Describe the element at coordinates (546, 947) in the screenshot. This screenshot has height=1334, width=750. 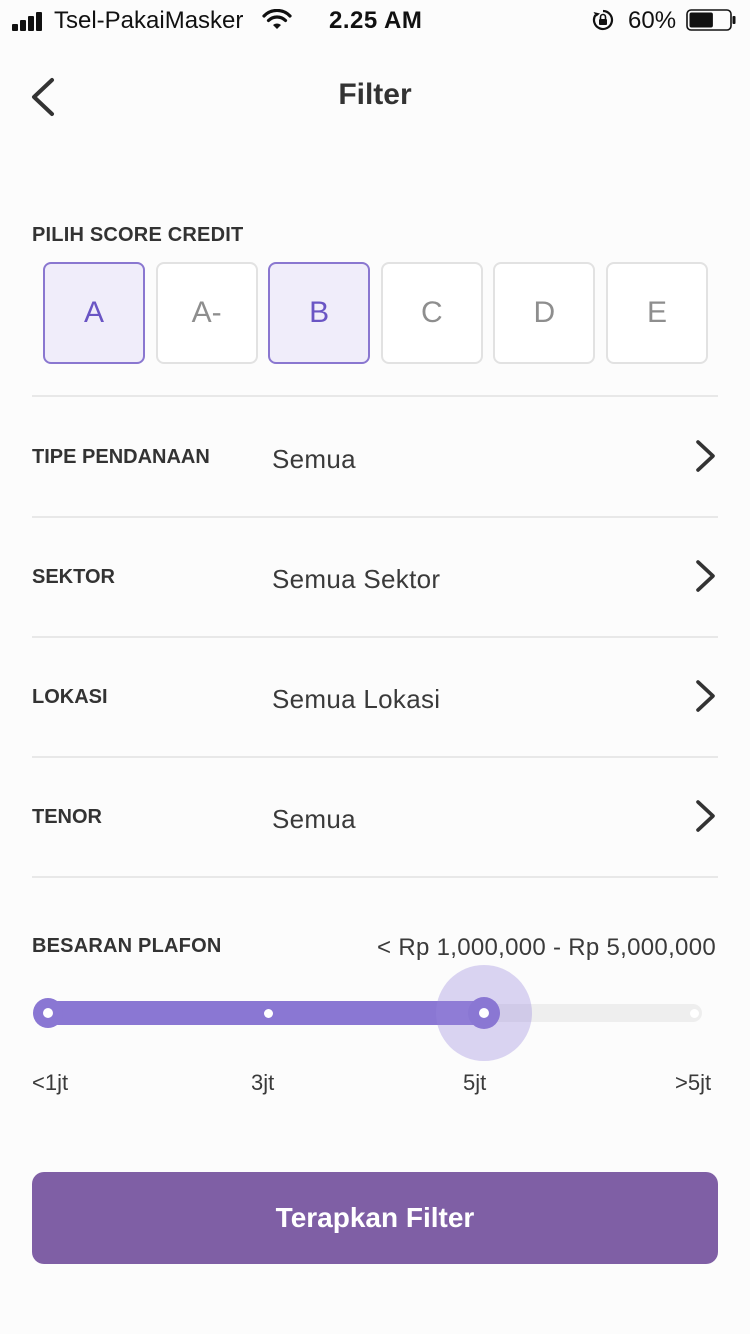
I see `plafon-range-text: < Rp 1,000,000 - Rp 5,000,000` at that location.